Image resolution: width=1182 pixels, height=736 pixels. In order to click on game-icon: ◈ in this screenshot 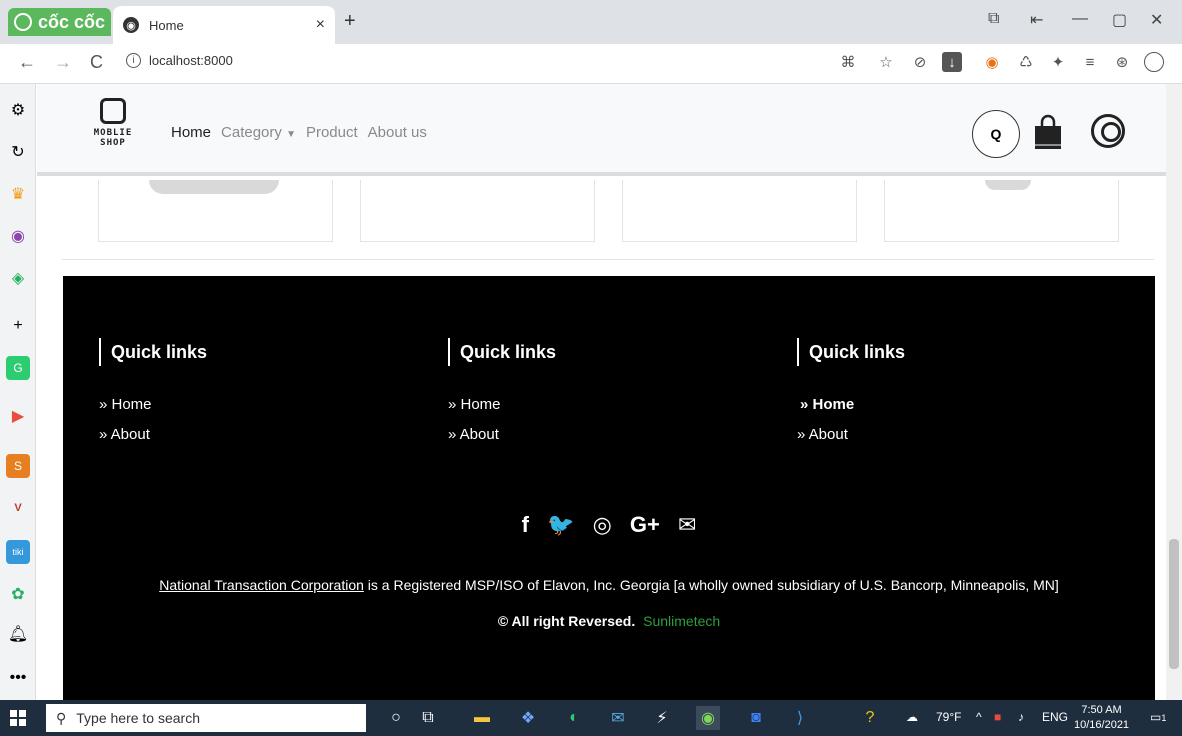, I will do `click(18, 278)`.